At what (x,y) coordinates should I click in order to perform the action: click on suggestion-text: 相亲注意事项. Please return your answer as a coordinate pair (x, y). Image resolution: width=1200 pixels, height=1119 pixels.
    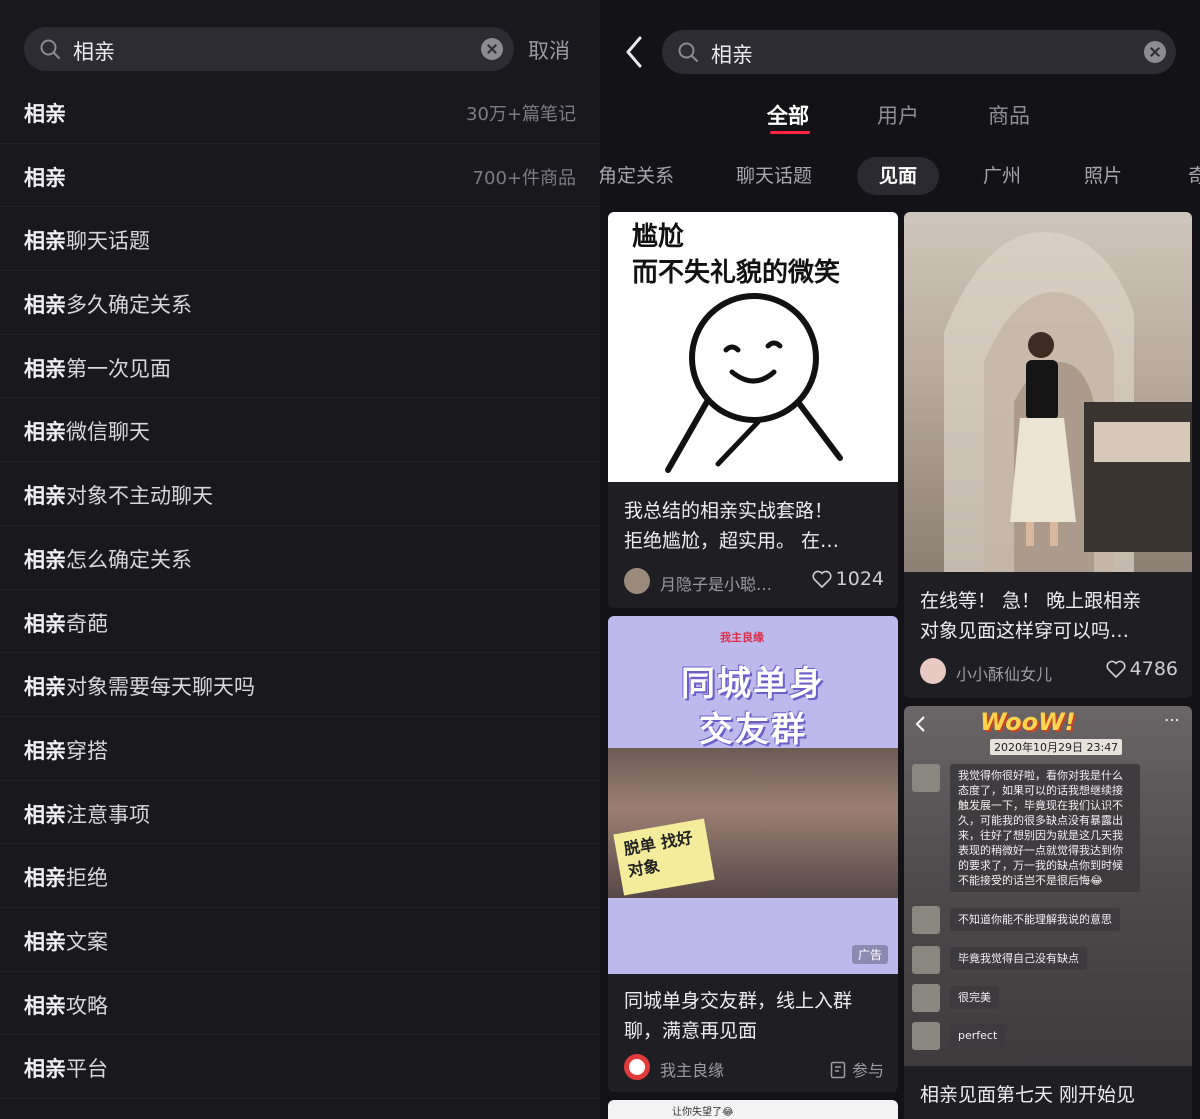
    Looking at the image, I should click on (87, 814).